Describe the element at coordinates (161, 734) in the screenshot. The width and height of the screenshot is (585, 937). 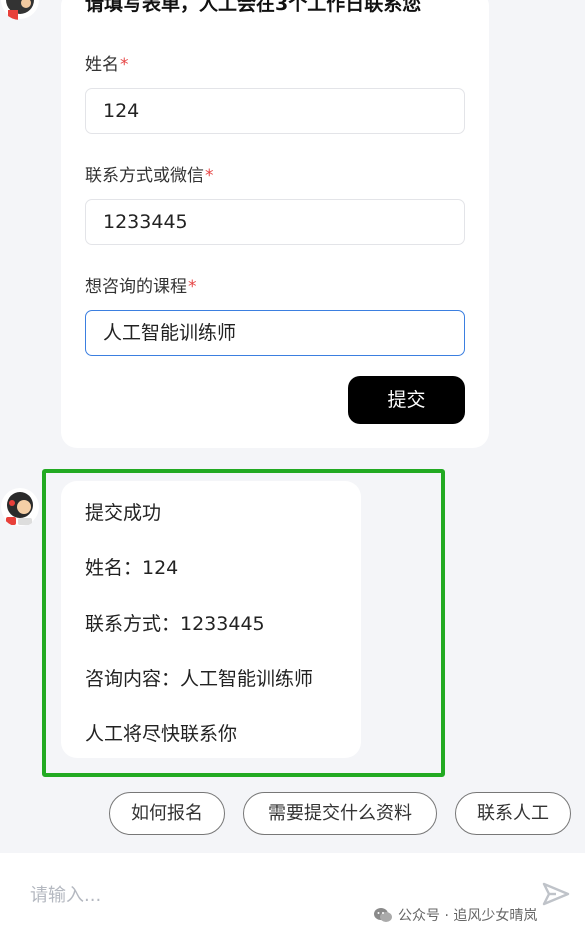
I see `result-note: 人工将尽快联系你` at that location.